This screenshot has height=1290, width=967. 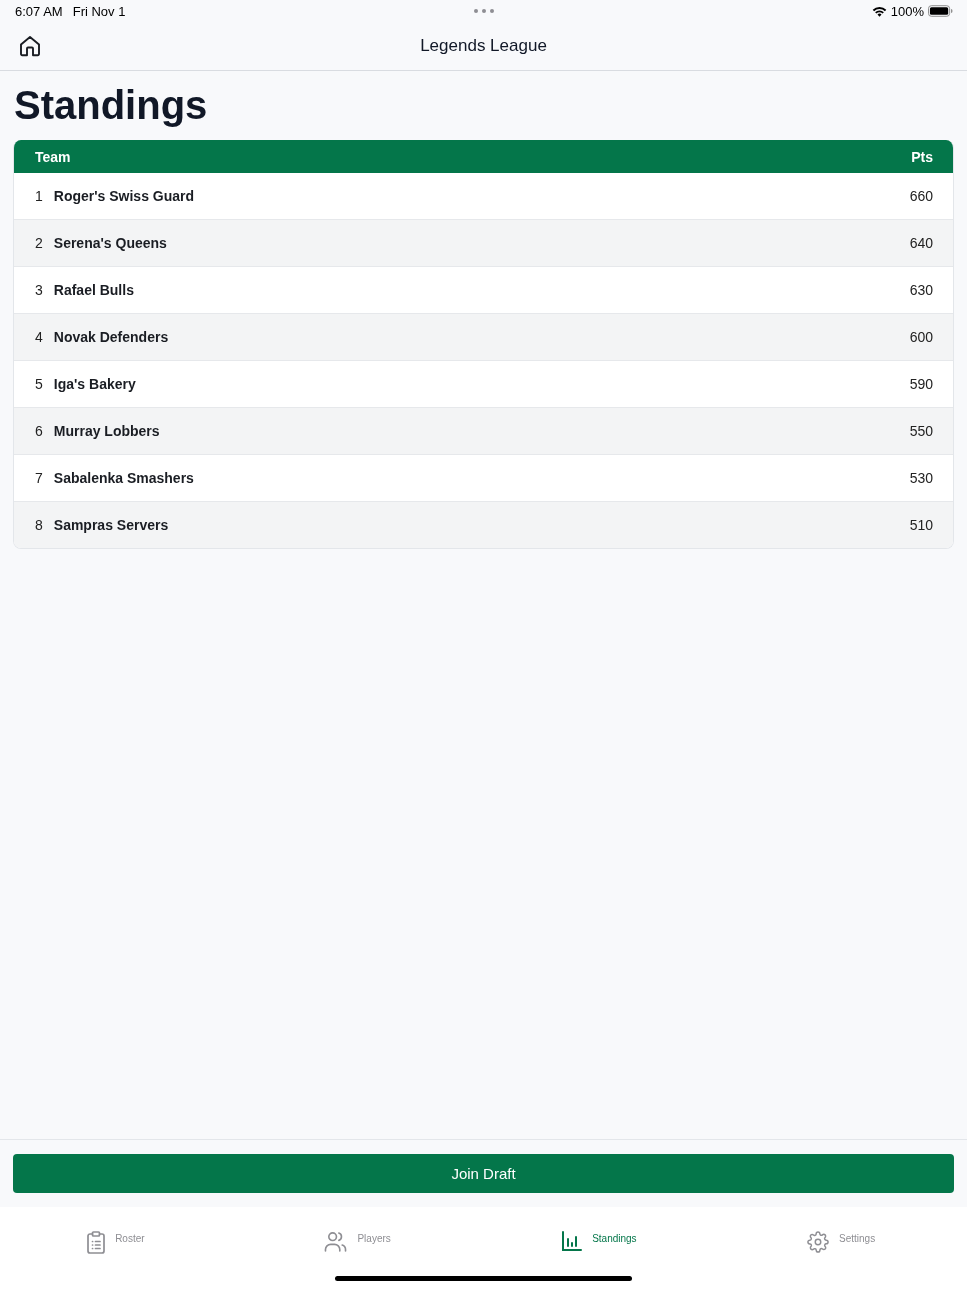 What do you see at coordinates (879, 11) in the screenshot?
I see `wifi-icon` at bounding box center [879, 11].